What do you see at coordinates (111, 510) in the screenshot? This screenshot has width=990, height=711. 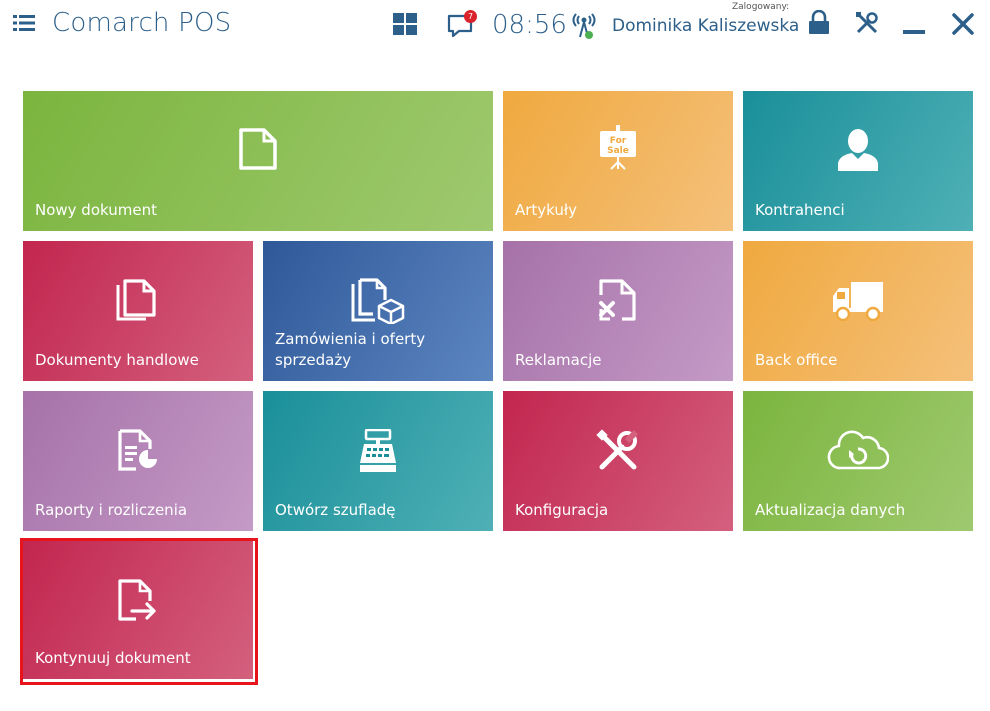 I see `tile-label: Raporty i rozliczenia` at bounding box center [111, 510].